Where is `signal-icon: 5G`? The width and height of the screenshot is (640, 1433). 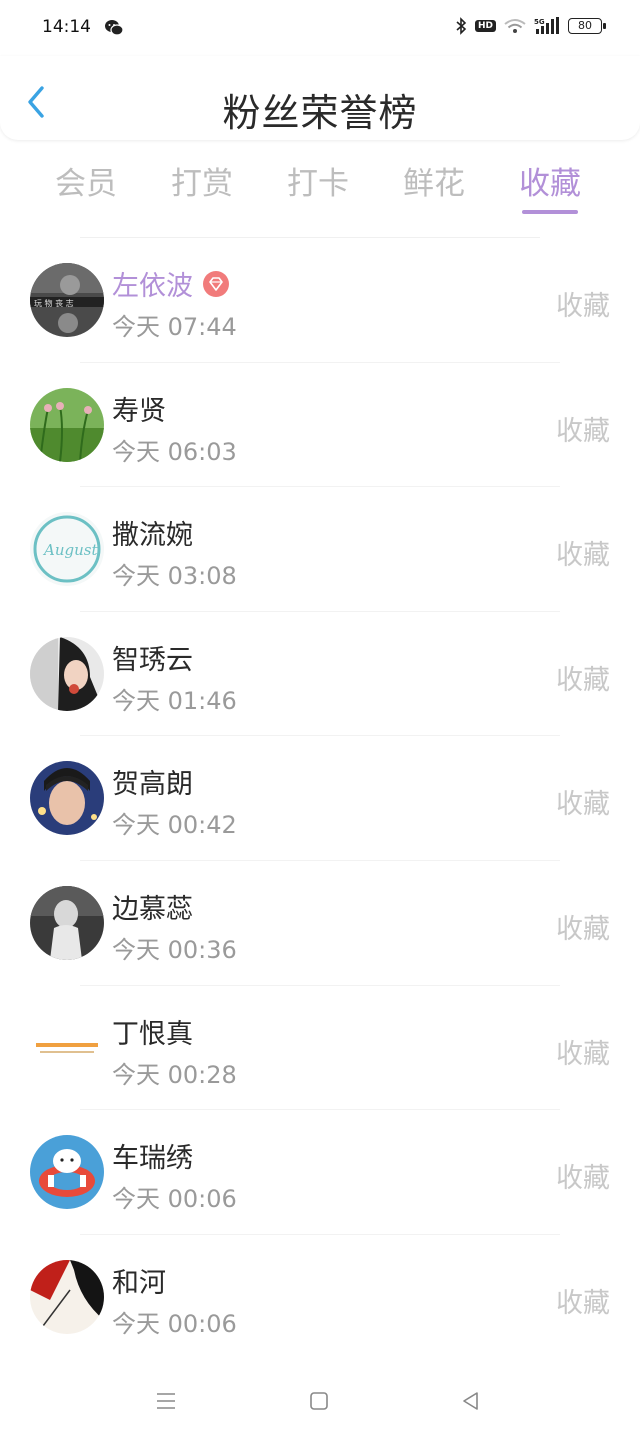 signal-icon: 5G is located at coordinates (547, 26).